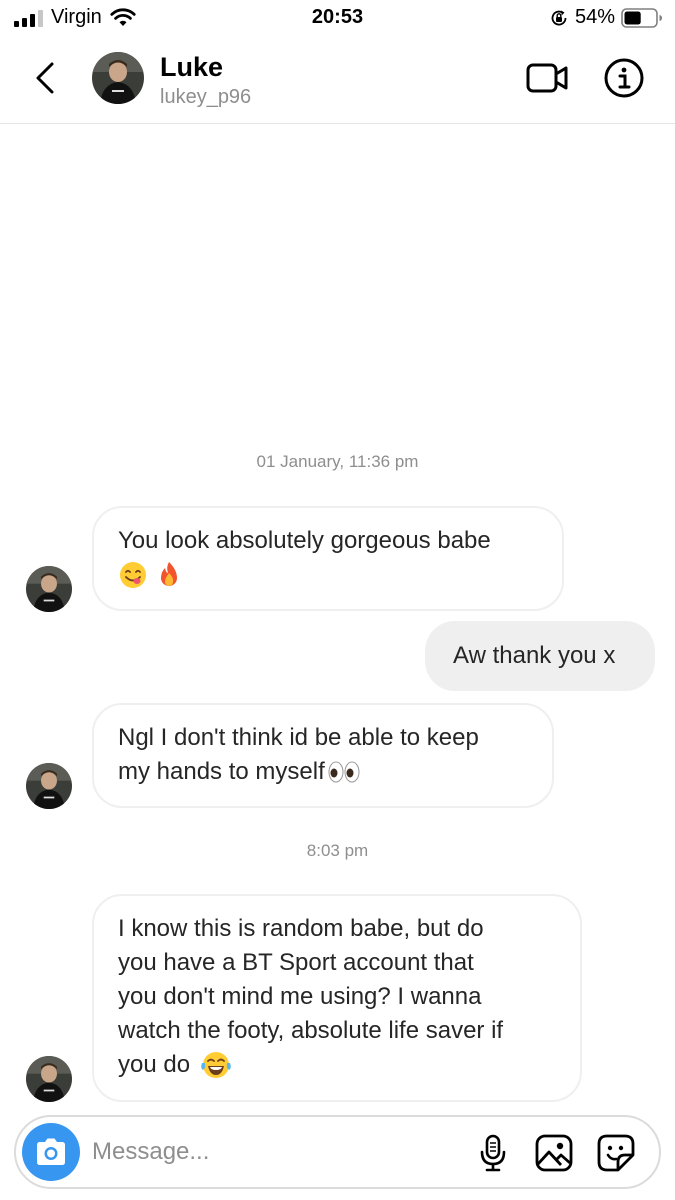 The height and width of the screenshot is (1200, 675). I want to click on yum-face-emoji, so click(133, 575).